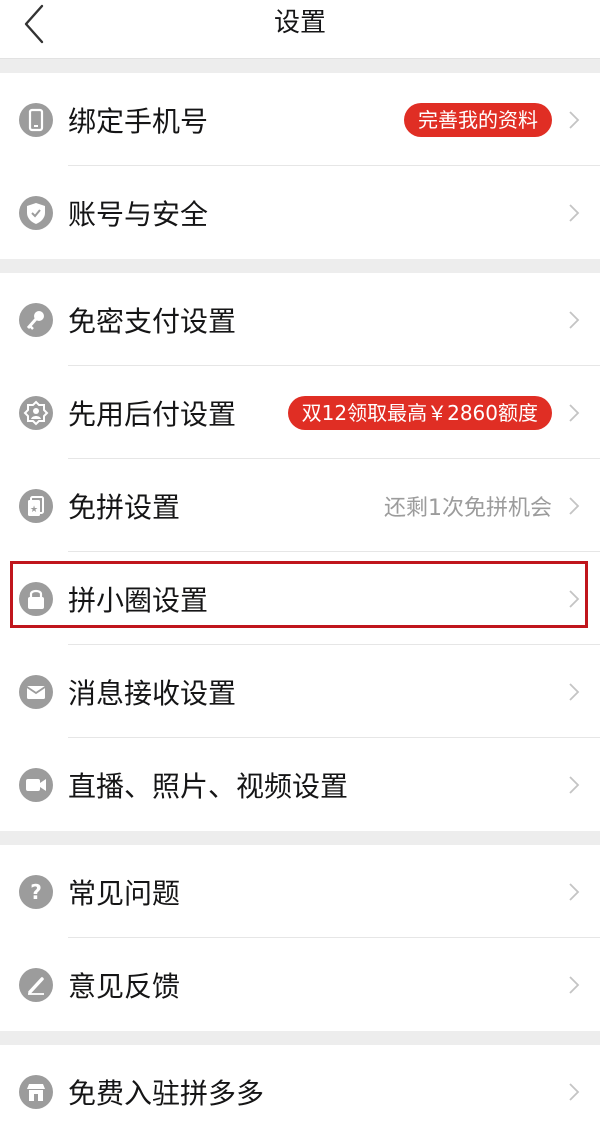  What do you see at coordinates (36, 119) in the screenshot?
I see `phone-icon` at bounding box center [36, 119].